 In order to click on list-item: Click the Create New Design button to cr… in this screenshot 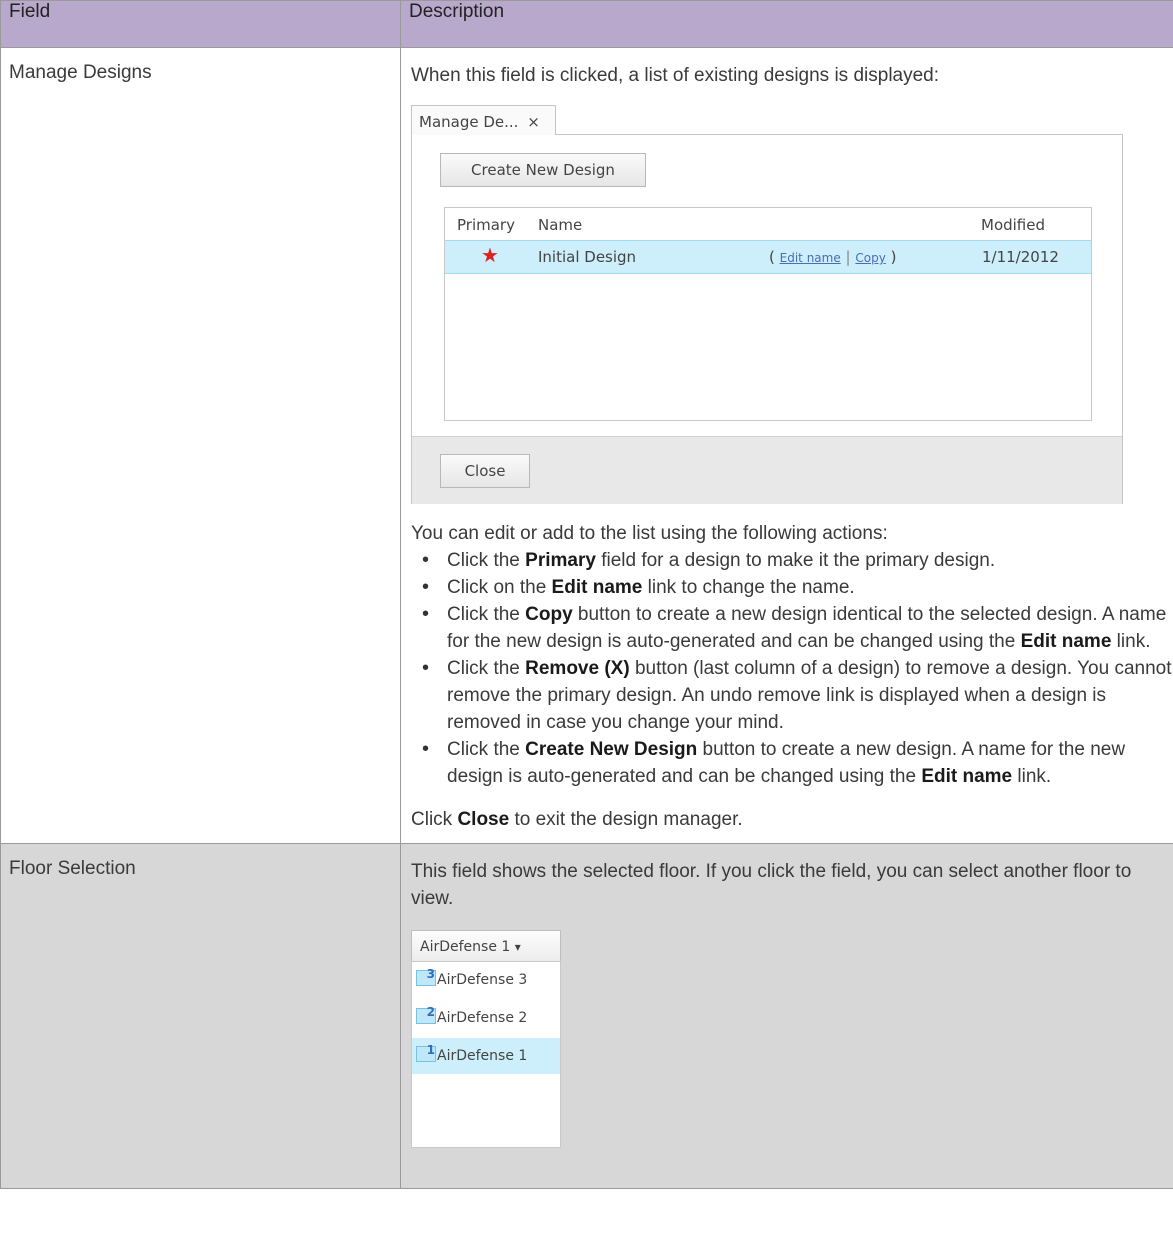, I will do `click(797, 763)`.